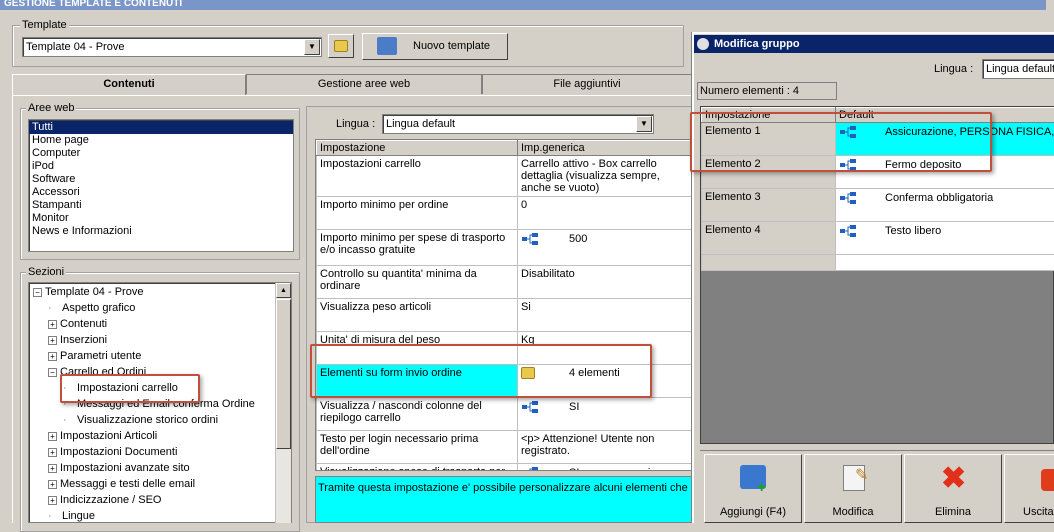 The width and height of the screenshot is (1054, 532). What do you see at coordinates (749, 91) in the screenshot?
I see `numero-elementi-text: Numero elementi : 4` at bounding box center [749, 91].